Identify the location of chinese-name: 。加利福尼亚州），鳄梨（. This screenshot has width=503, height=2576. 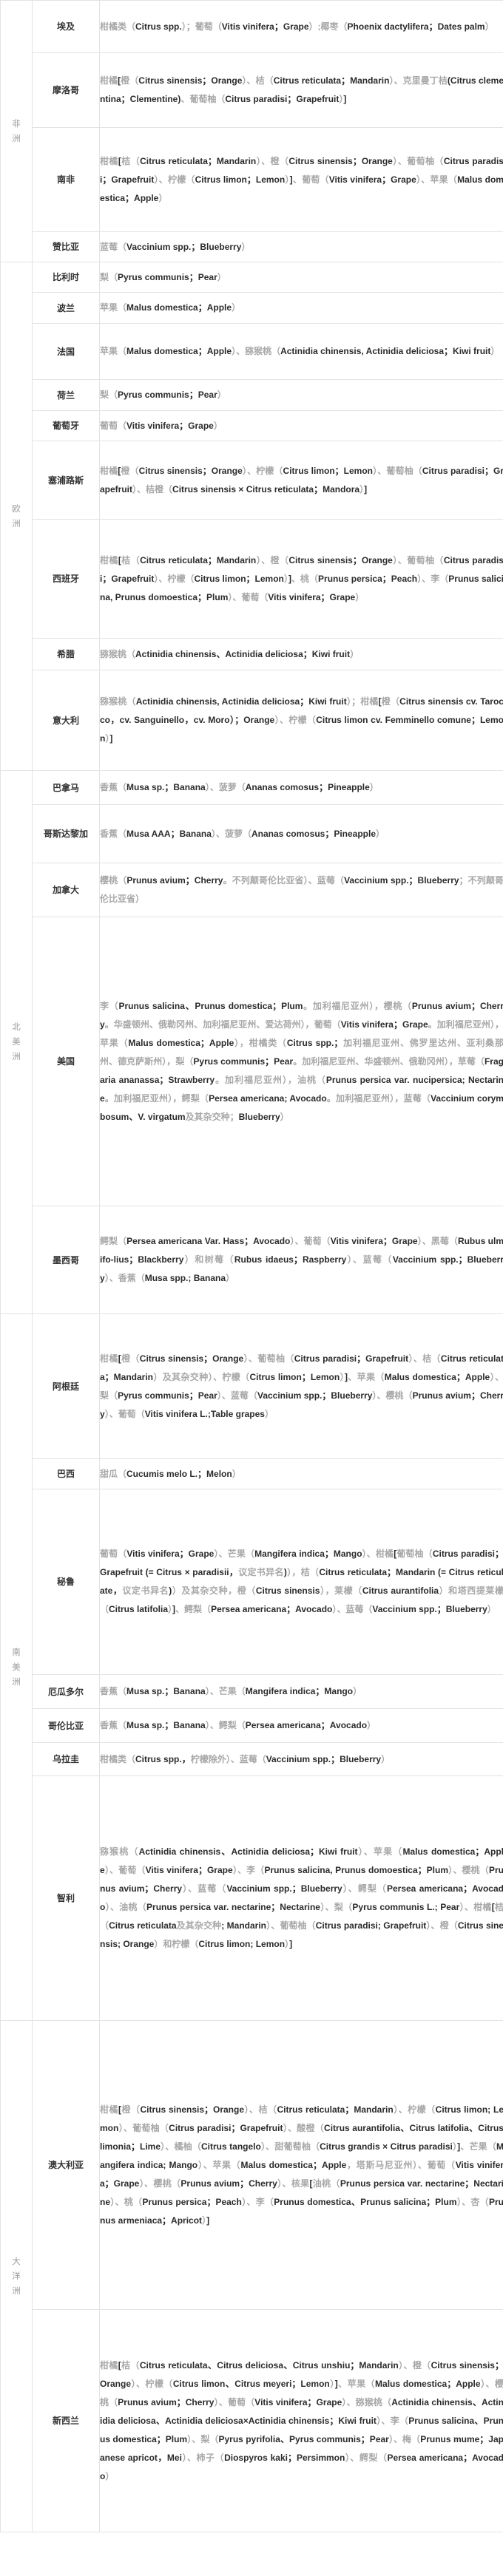
(156, 1098).